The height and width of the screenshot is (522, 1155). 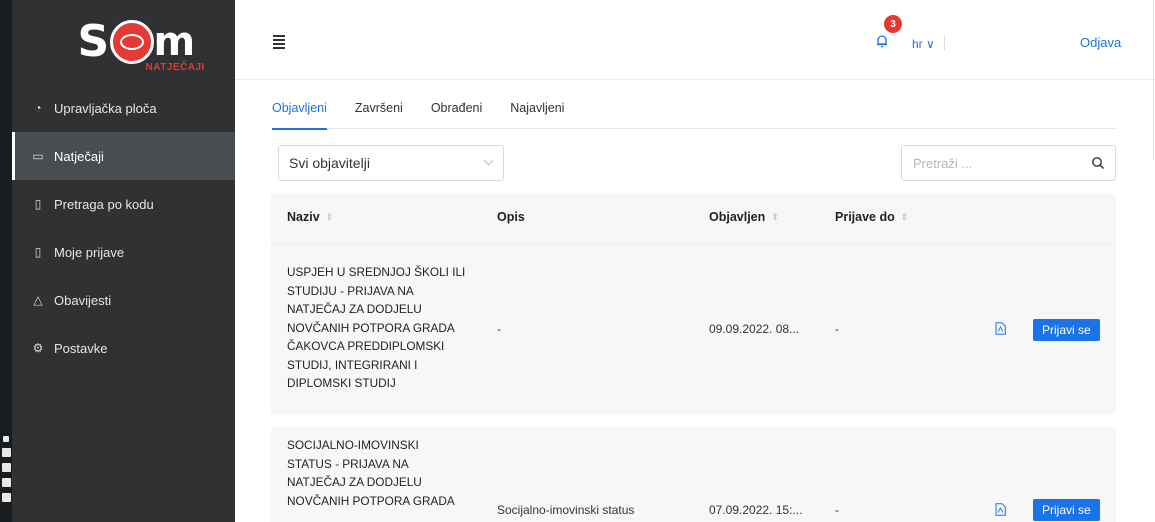 I want to click on sidebar-item-my-applications: ▯ Moje prijave, so click(x=123, y=252).